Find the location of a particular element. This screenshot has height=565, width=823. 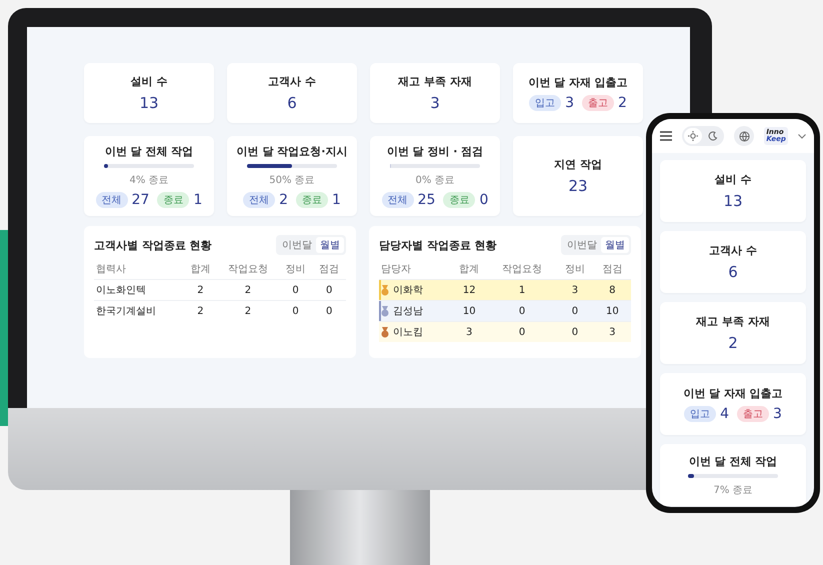

chevron-down-icon is located at coordinates (802, 136).